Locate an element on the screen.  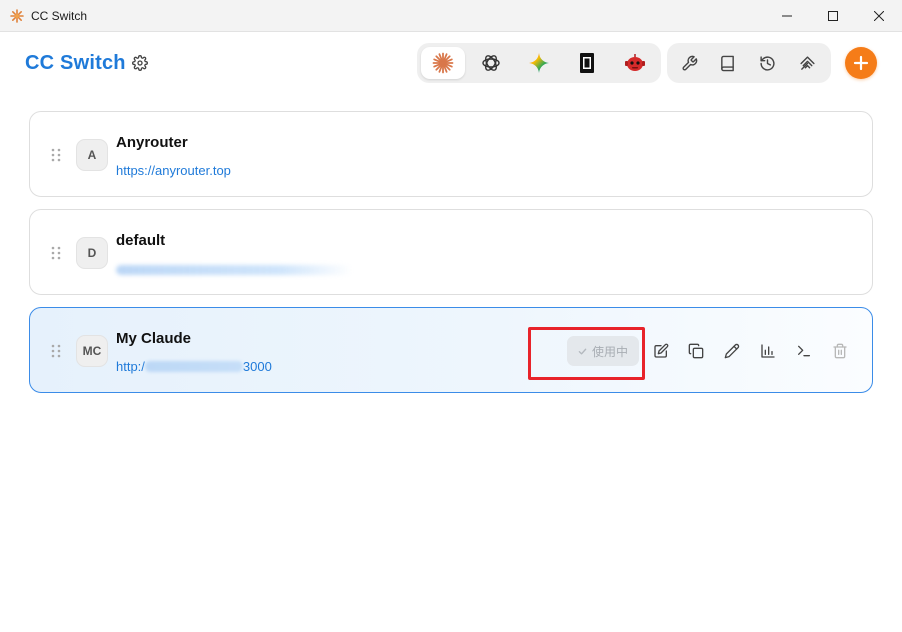
tool-switcher is located at coordinates (749, 63).